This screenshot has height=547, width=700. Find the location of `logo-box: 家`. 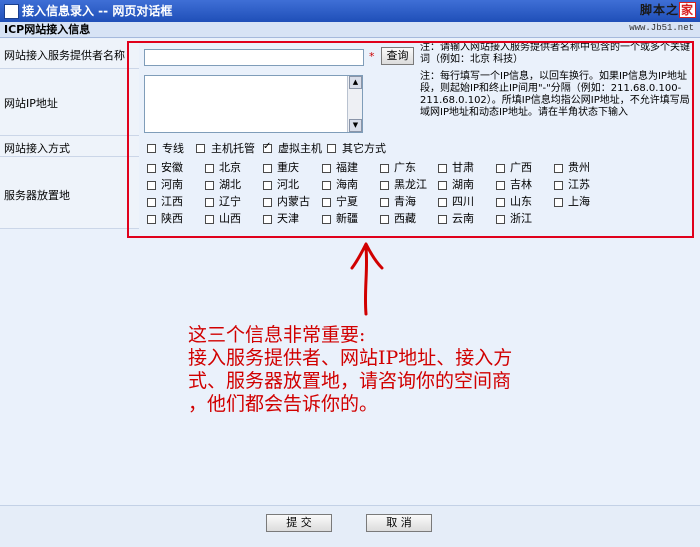

logo-box: 家 is located at coordinates (687, 10).